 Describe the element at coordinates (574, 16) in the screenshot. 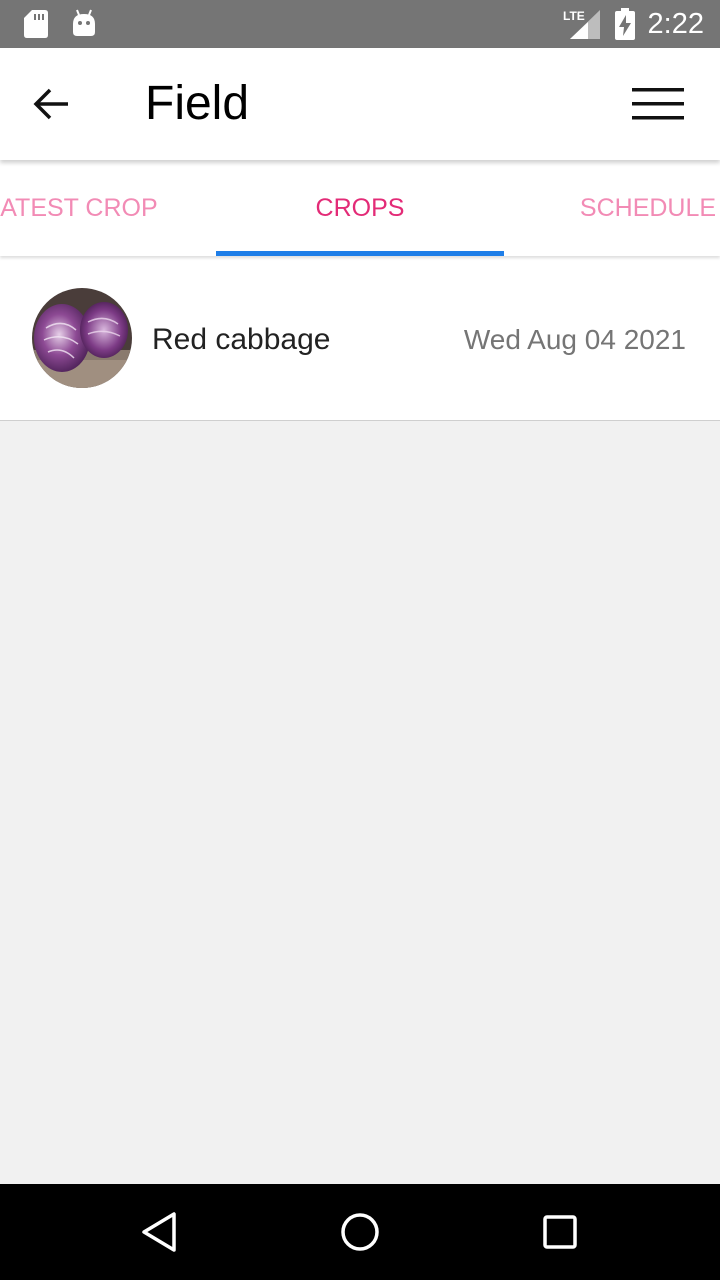

I see `svg-text: LTE` at that location.